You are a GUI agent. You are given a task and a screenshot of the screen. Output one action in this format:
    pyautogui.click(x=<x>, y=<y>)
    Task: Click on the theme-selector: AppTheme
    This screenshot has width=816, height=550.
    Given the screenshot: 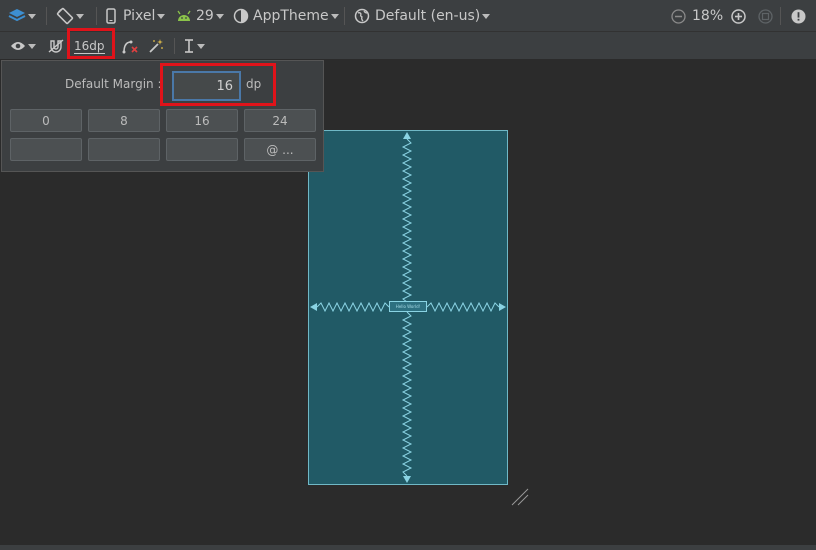 What is the action you would take?
    pyautogui.click(x=286, y=16)
    